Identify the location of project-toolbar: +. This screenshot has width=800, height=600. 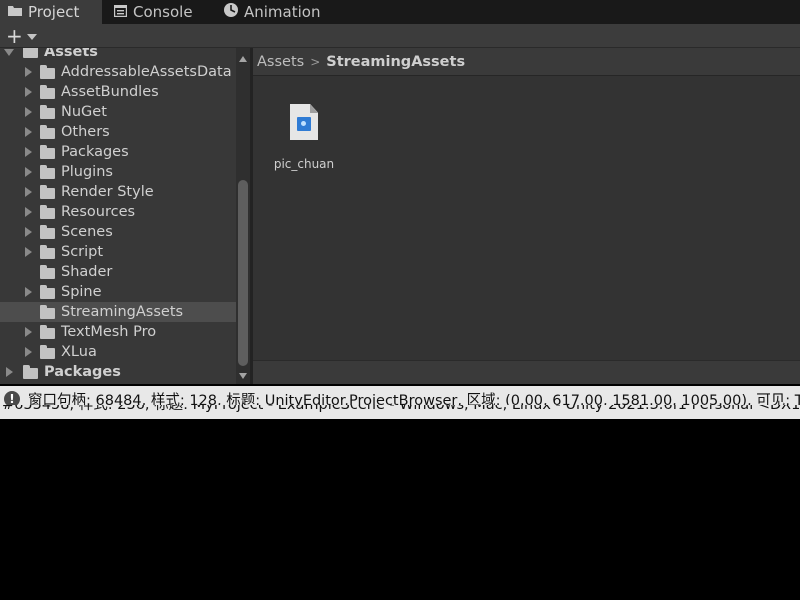
(400, 36).